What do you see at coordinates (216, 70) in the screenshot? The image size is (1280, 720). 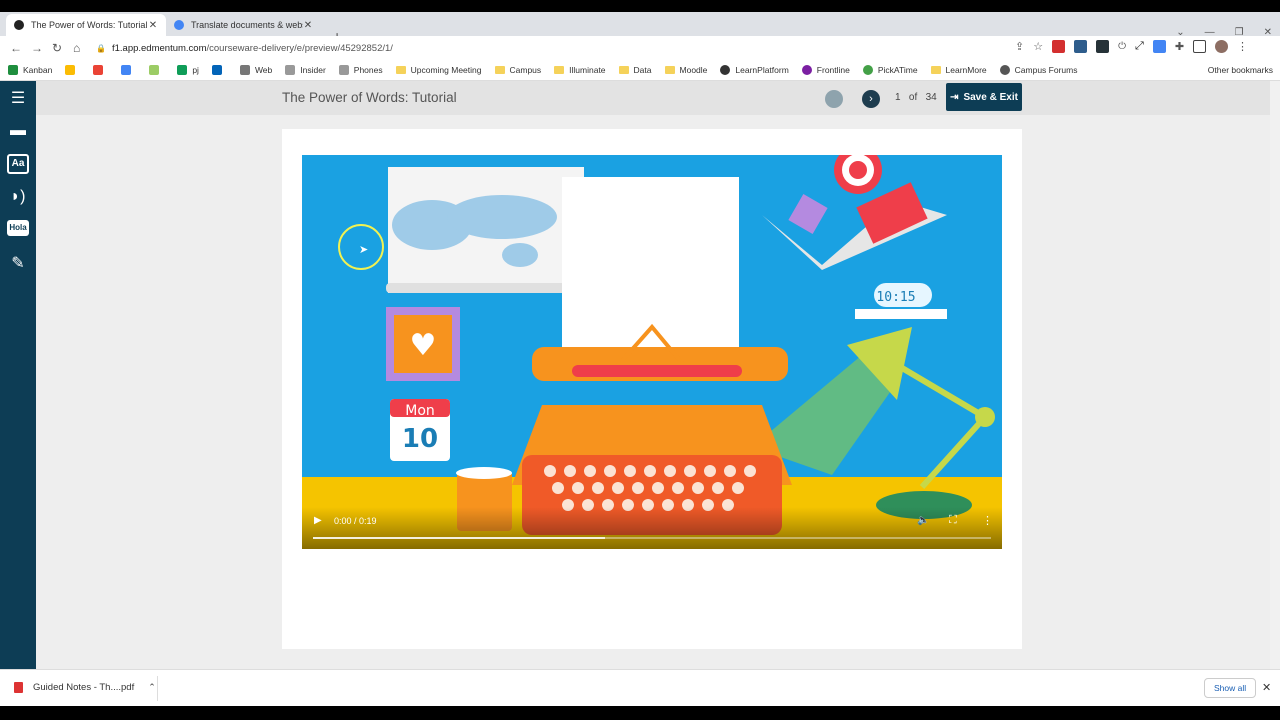 I see `outlook-icon` at bounding box center [216, 70].